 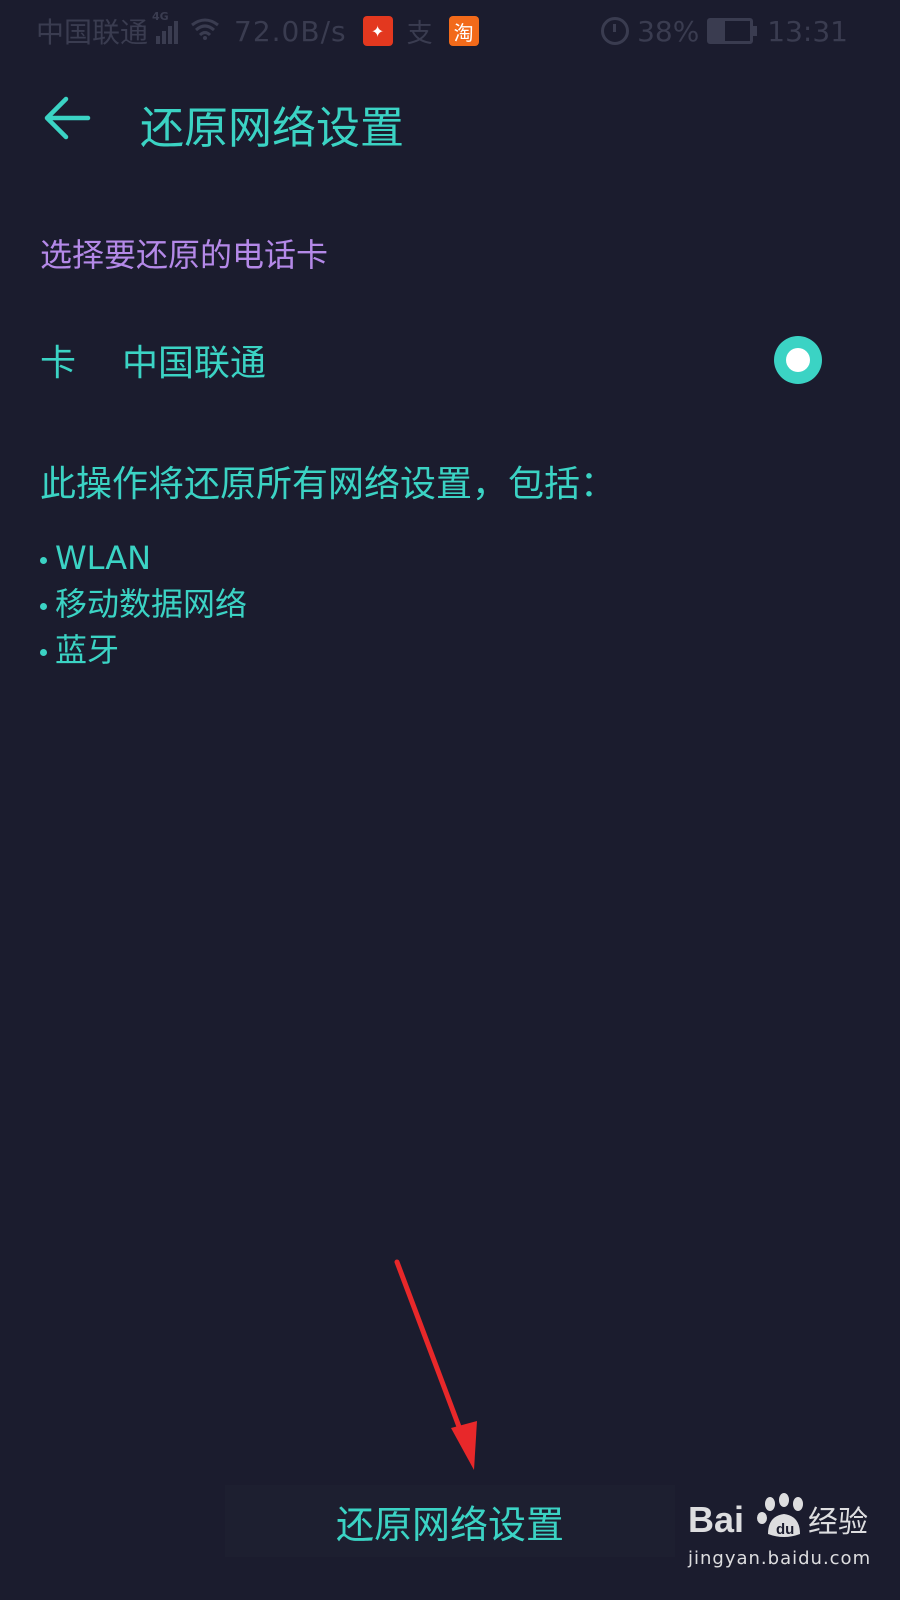 I want to click on list-item: 移动数据网络, so click(x=143, y=604).